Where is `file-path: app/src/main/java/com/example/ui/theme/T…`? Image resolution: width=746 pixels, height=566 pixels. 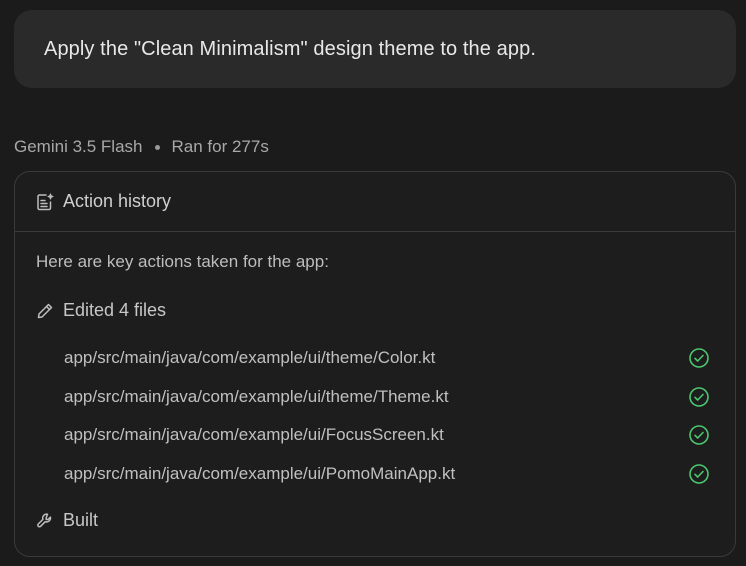 file-path: app/src/main/java/com/example/ui/theme/T… is located at coordinates (256, 397).